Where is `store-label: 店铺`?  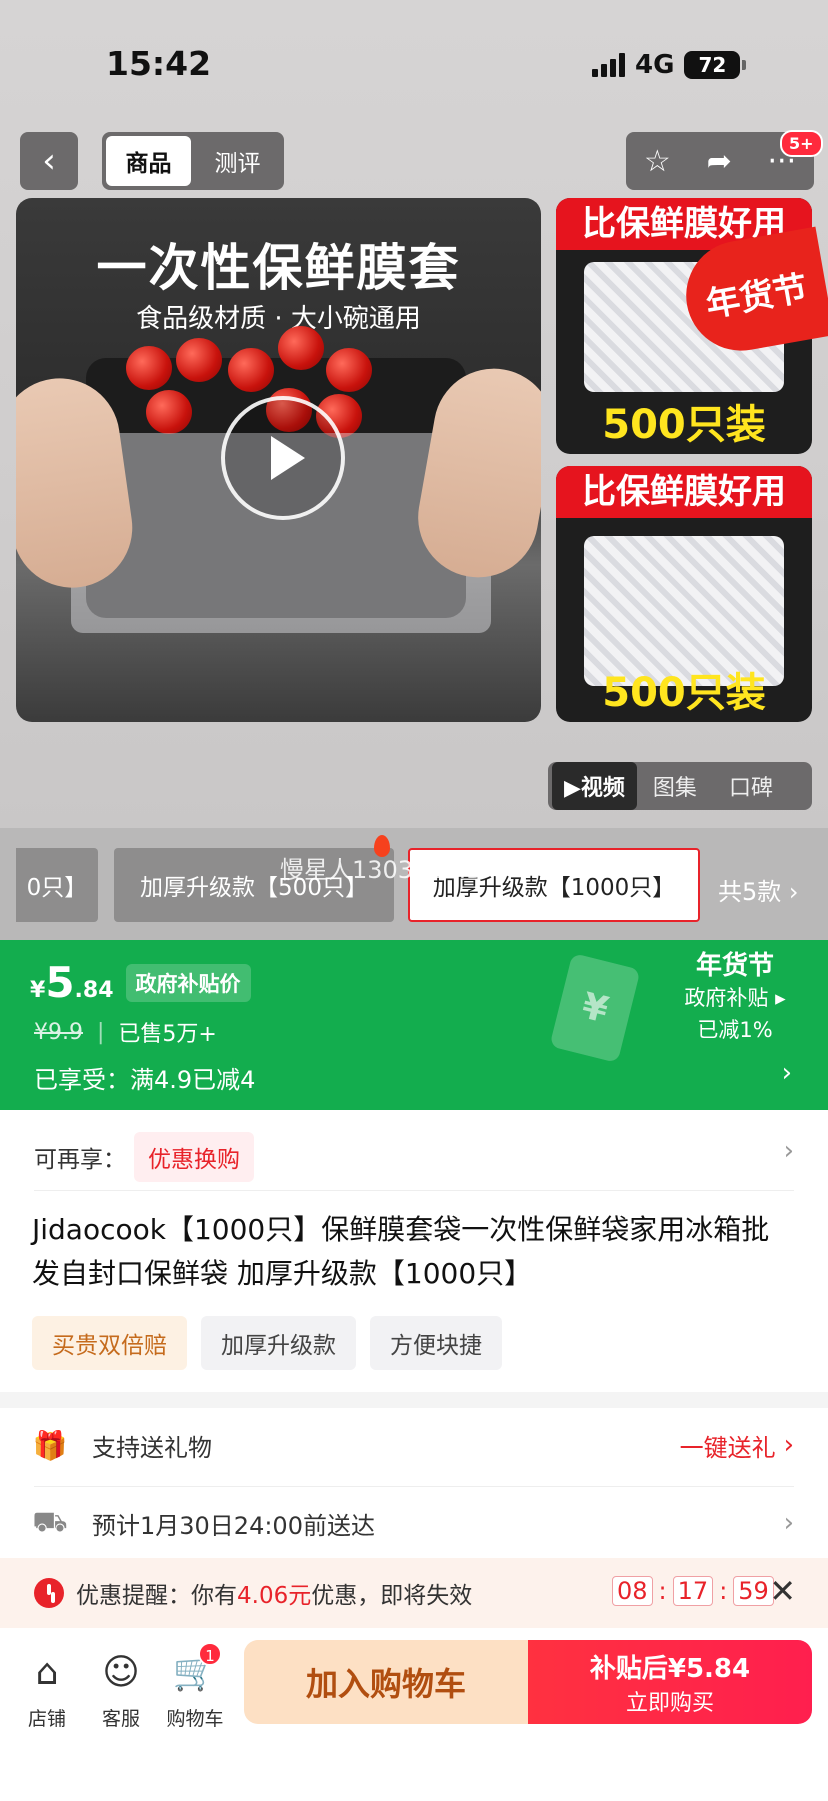
store-label: 店铺 is located at coordinates (46, 1719).